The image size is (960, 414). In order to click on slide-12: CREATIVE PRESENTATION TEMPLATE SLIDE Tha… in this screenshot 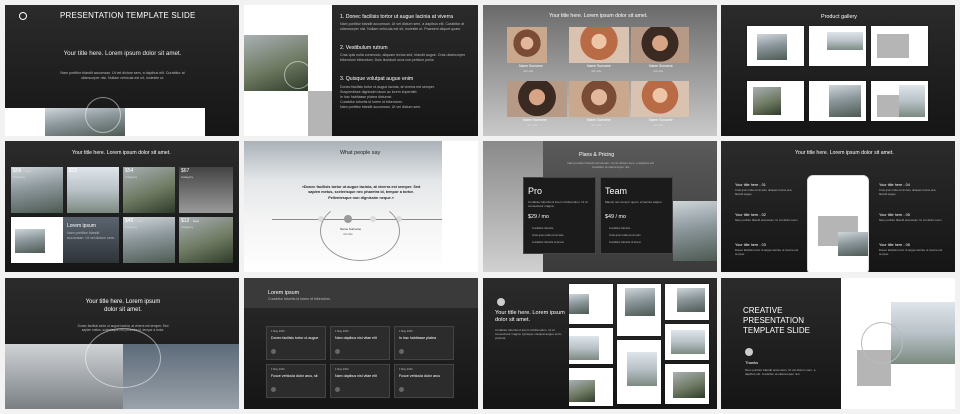, I will do `click(838, 343)`.